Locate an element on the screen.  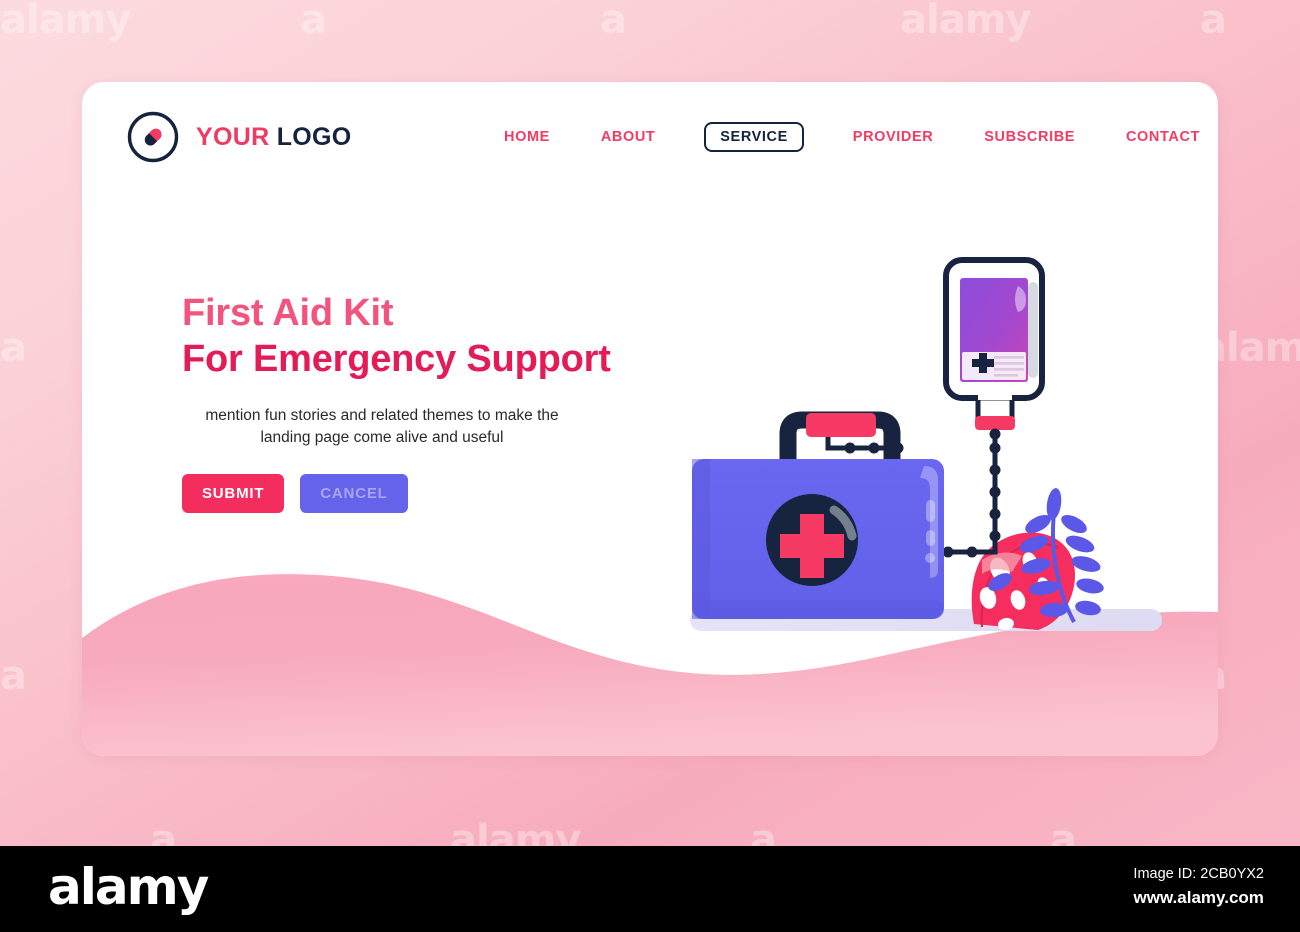
hero-actions: SUBMIT CANCEL is located at coordinates (462, 493).